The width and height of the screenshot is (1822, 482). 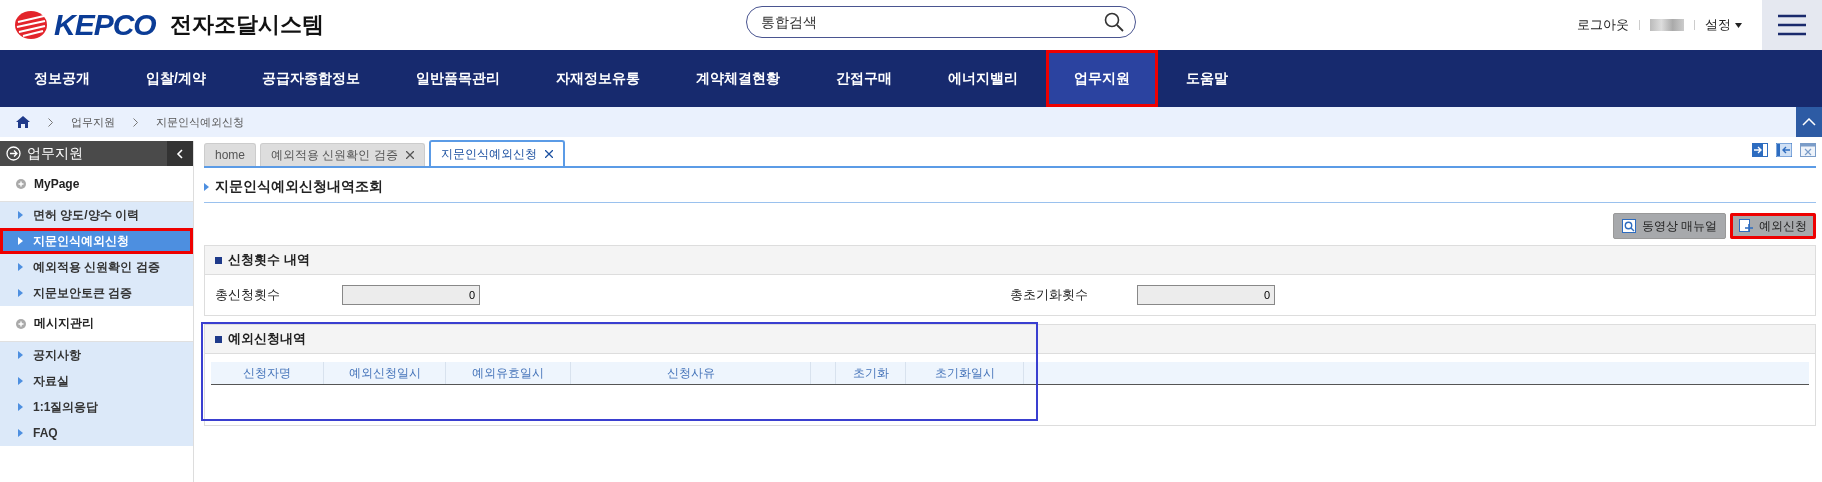 What do you see at coordinates (457, 78) in the screenshot?
I see `nav-tab: 일반품목관리` at bounding box center [457, 78].